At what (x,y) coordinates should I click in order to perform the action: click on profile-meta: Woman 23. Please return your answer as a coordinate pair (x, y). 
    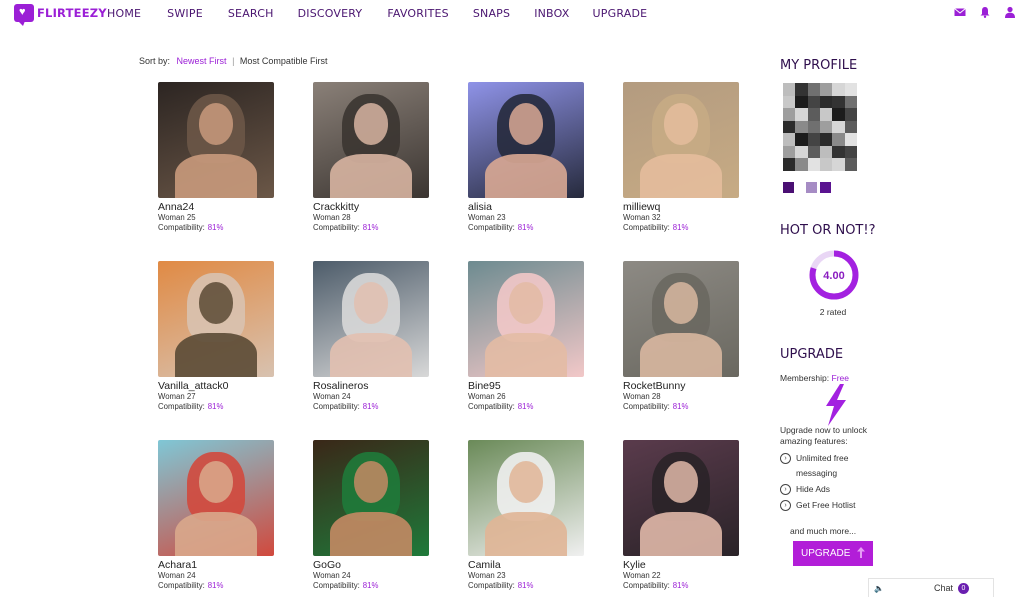
    Looking at the image, I should click on (487, 217).